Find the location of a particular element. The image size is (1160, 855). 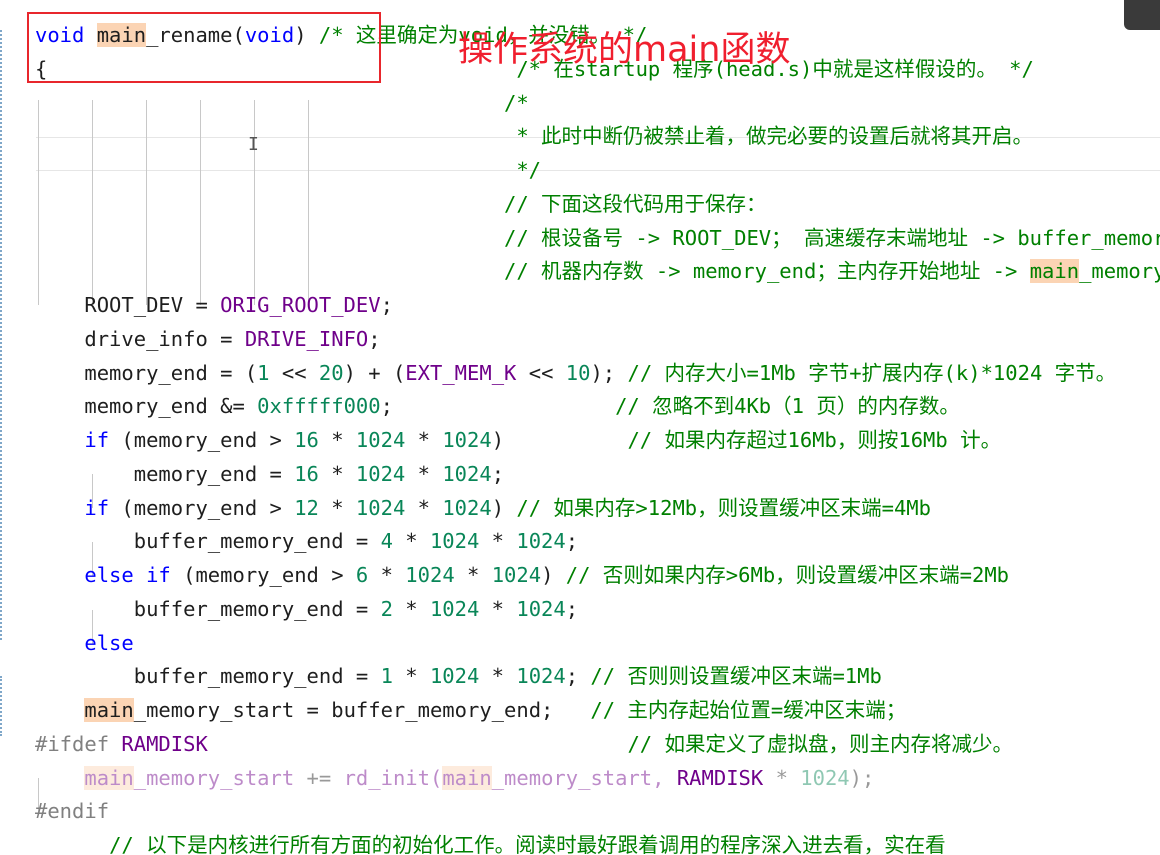

code-token: DRIVE_INFO is located at coordinates (306, 338).